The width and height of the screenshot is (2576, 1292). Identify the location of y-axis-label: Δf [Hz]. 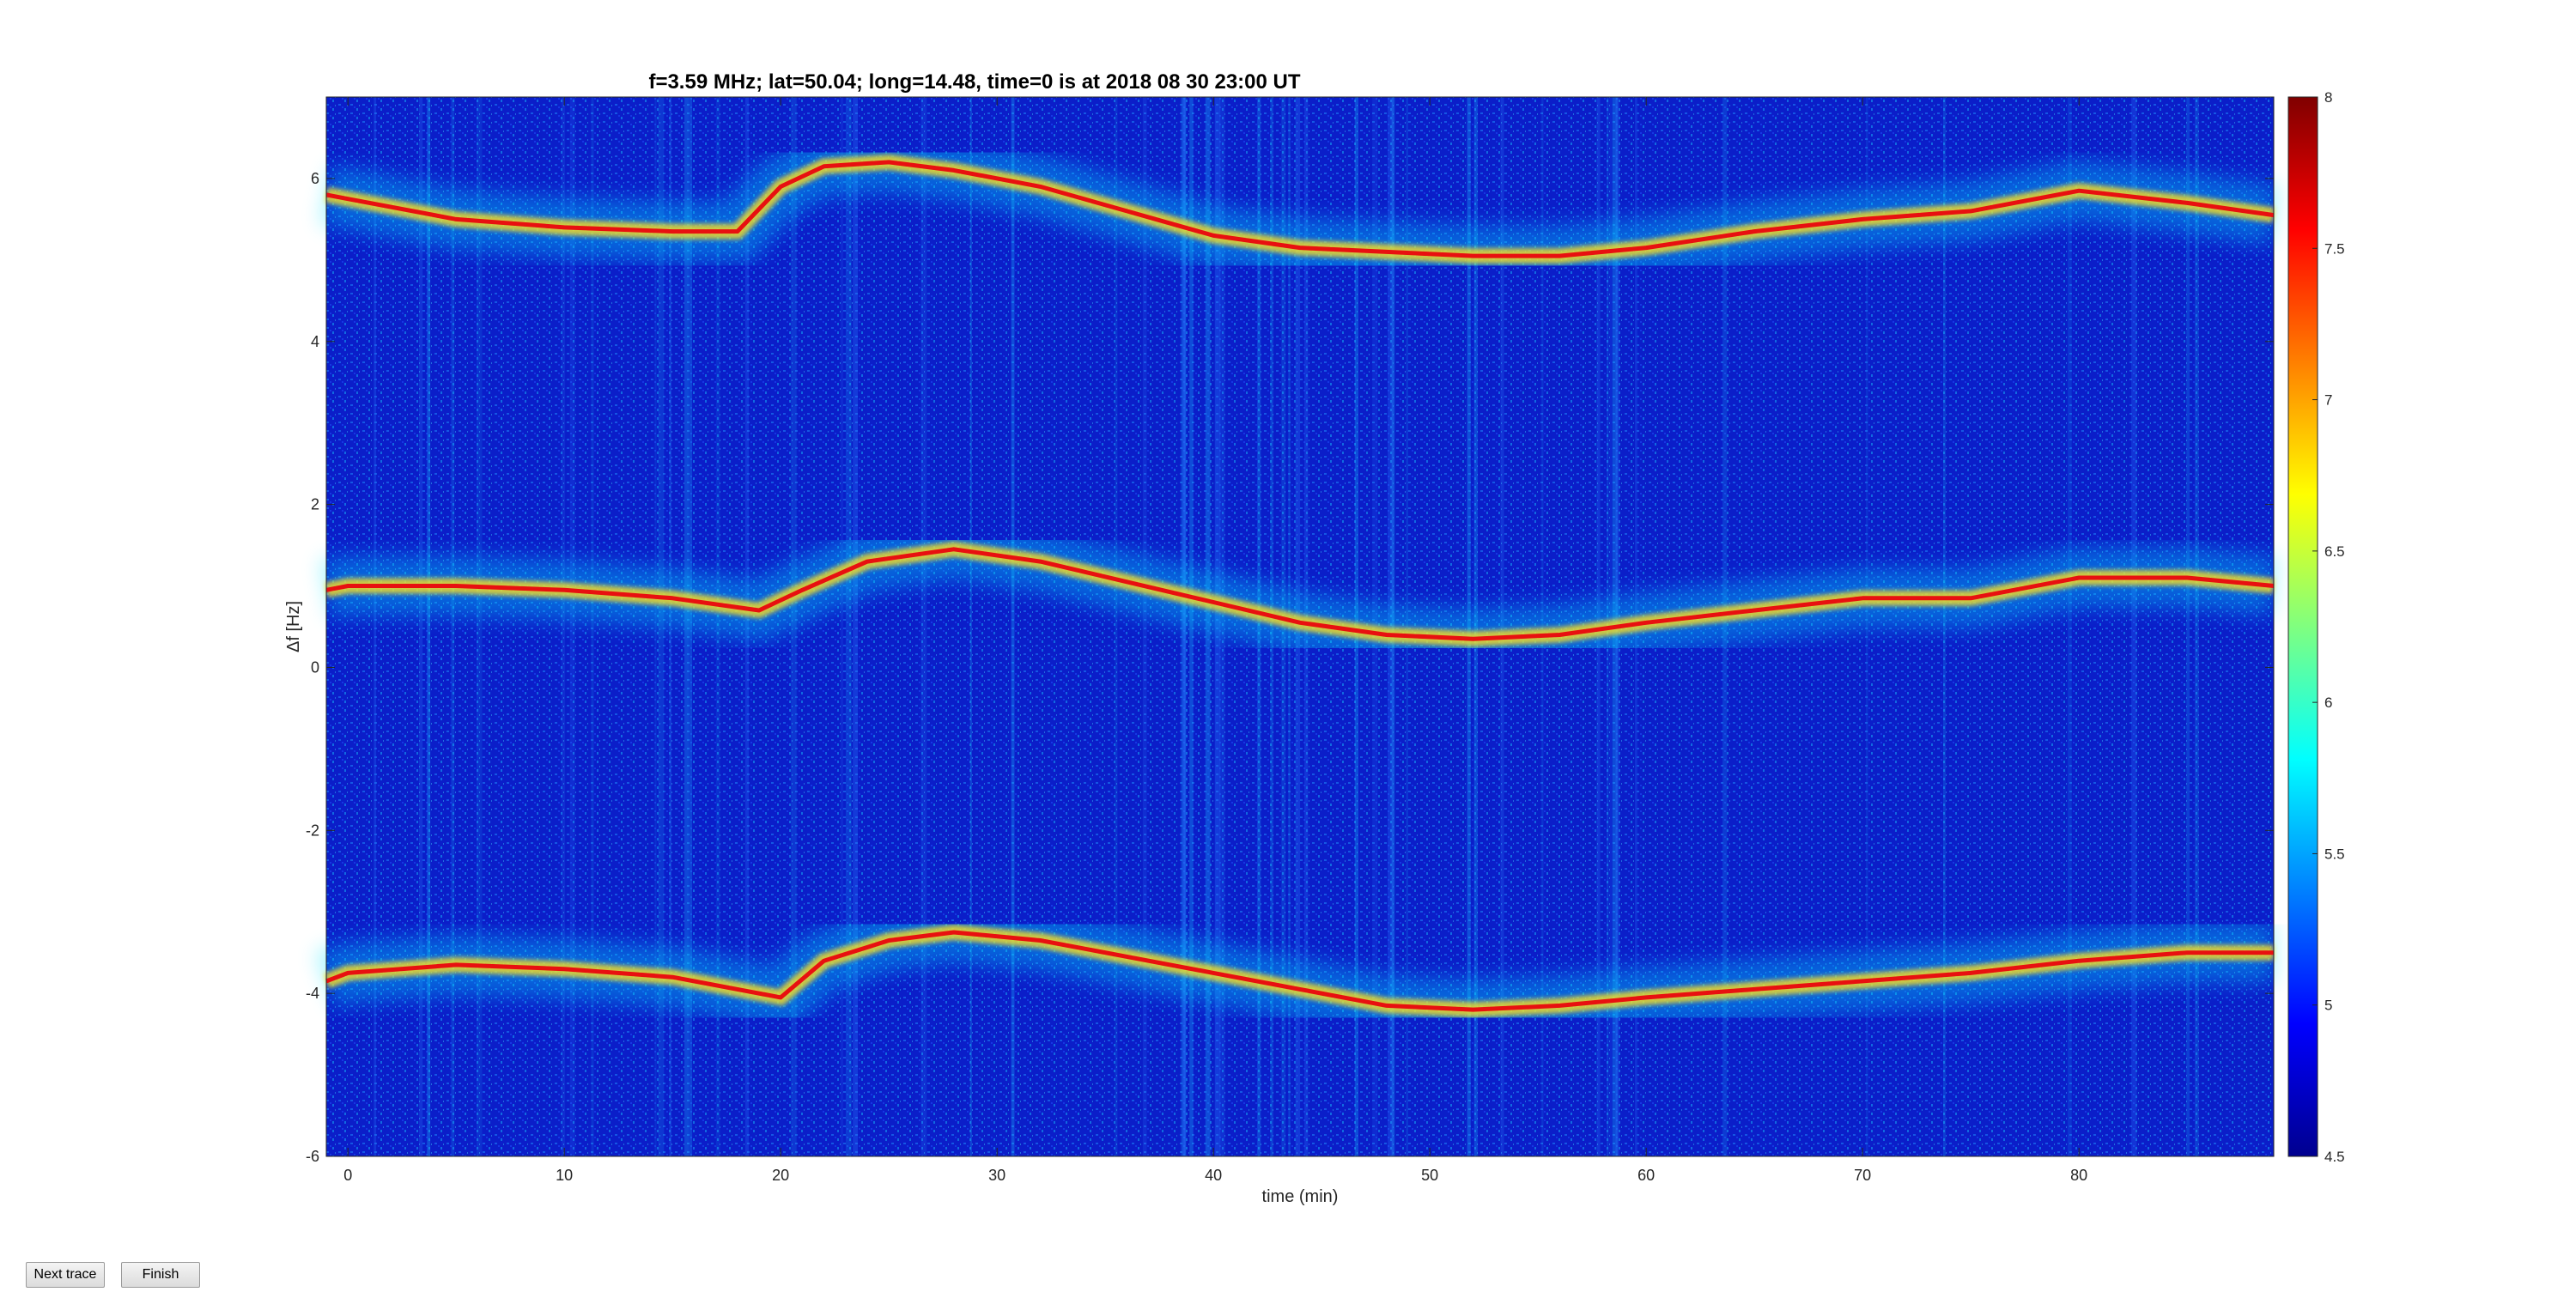
(293, 626).